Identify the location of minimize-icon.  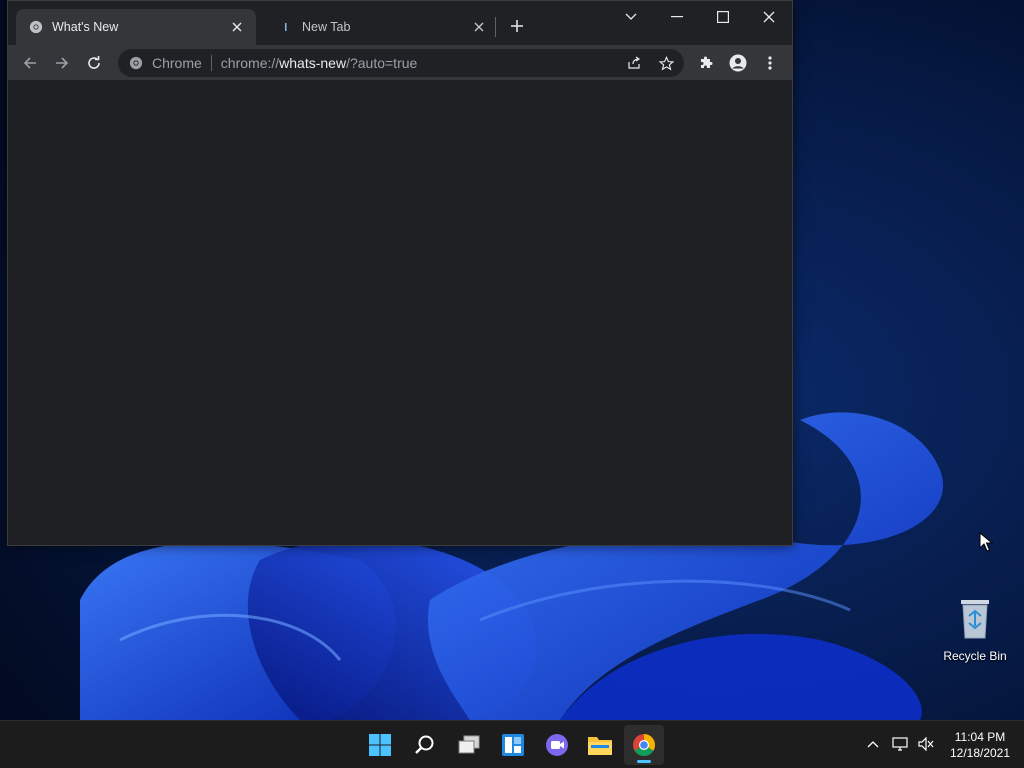
(677, 17).